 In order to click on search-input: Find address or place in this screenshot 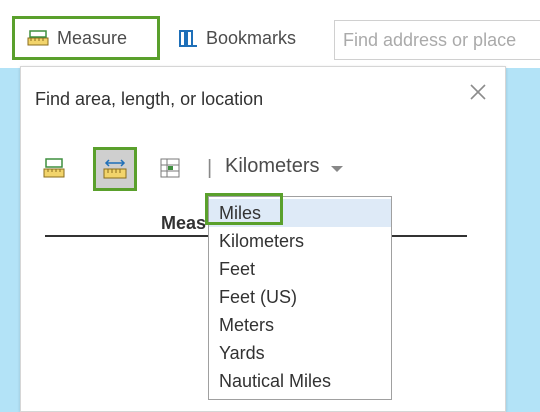, I will do `click(437, 40)`.